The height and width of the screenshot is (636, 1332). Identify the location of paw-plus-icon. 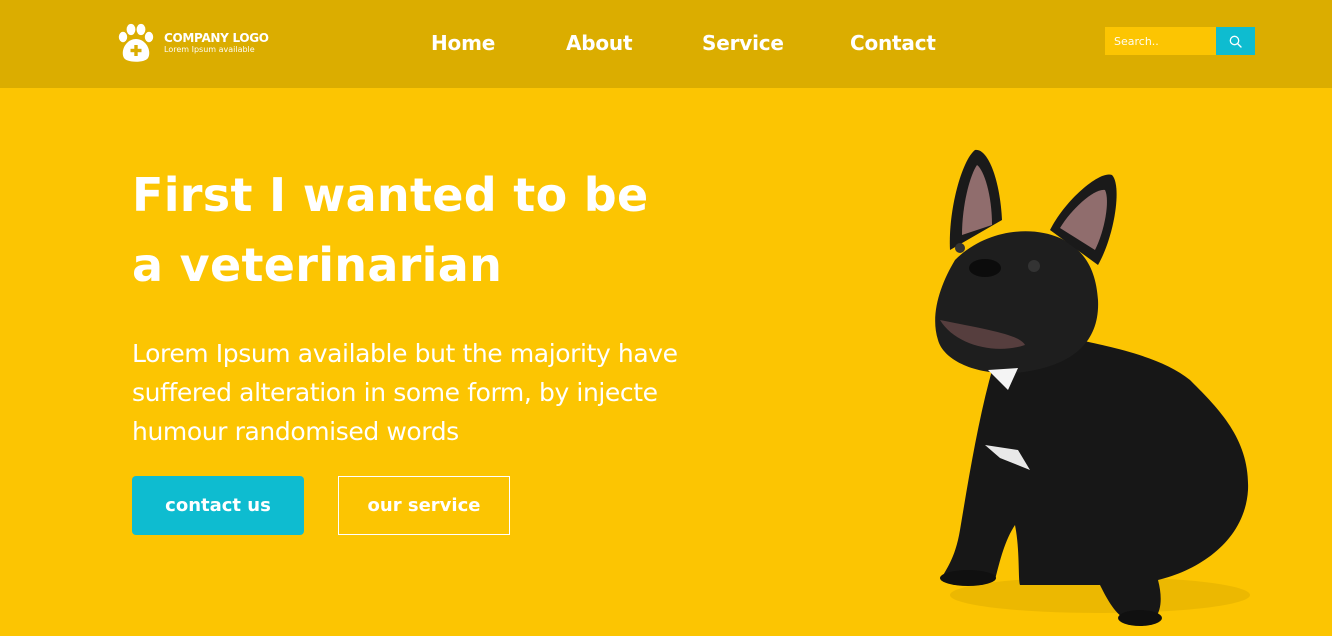
(136, 42).